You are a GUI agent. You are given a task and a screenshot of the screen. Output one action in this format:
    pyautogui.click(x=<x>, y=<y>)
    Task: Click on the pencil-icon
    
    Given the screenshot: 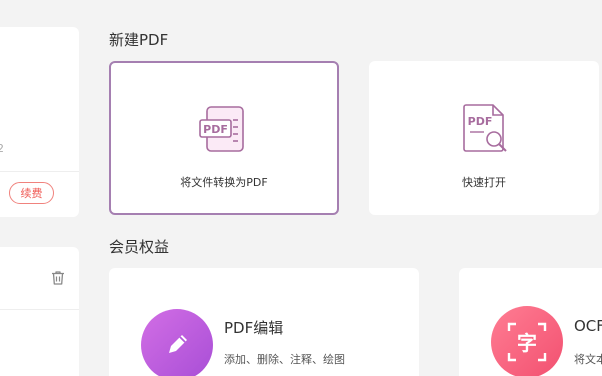 What is the action you would take?
    pyautogui.click(x=177, y=342)
    